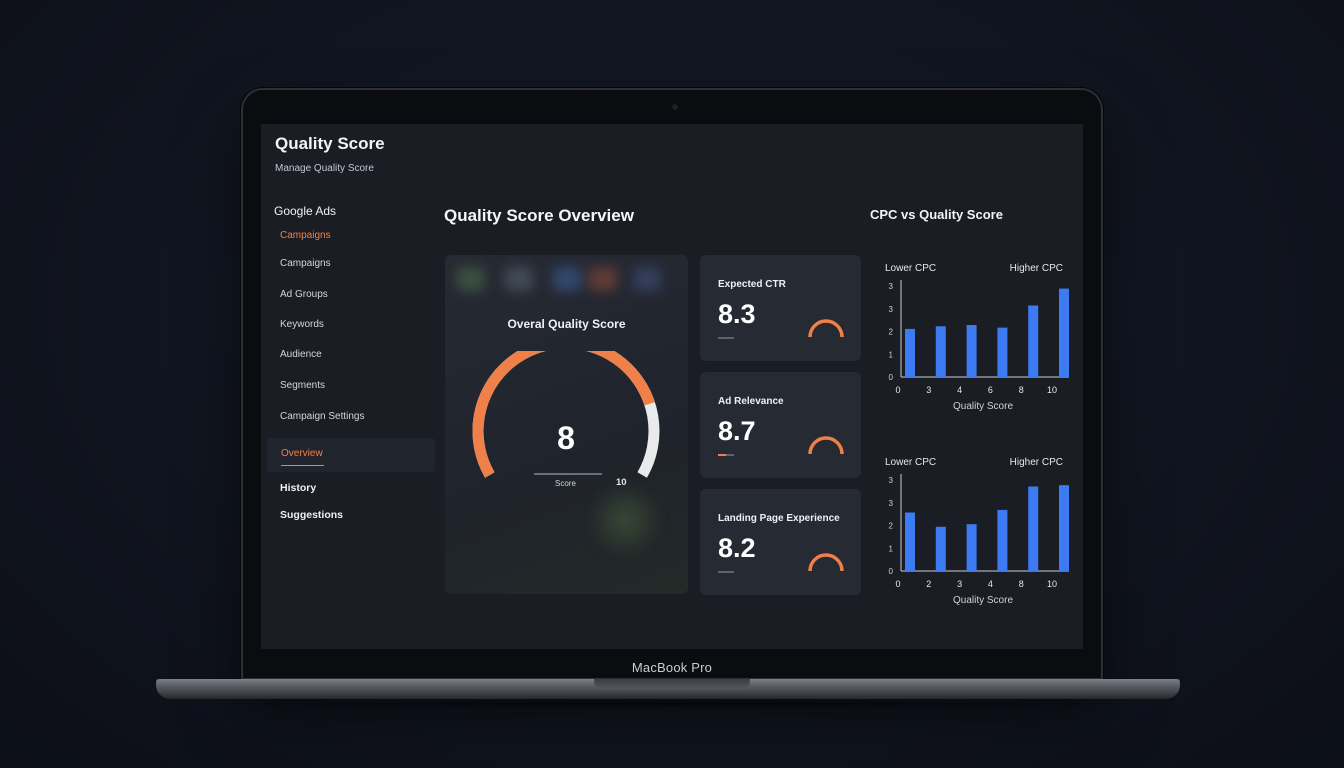 This screenshot has width=1344, height=768. What do you see at coordinates (936, 214) in the screenshot?
I see `cpc-section-title: CPC vs Quality Score` at bounding box center [936, 214].